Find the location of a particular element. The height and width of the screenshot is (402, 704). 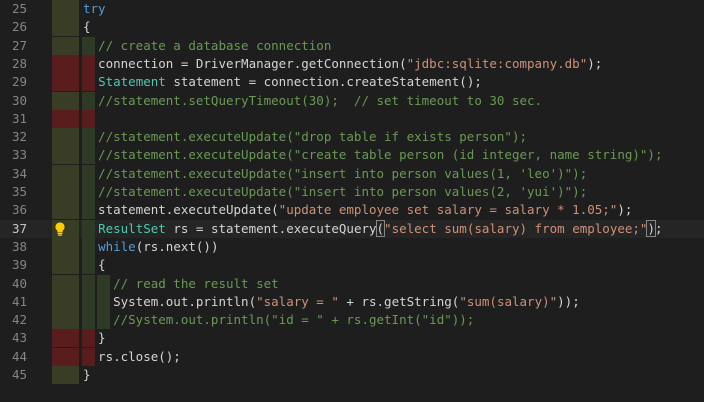

code-token: ( is located at coordinates (380, 228).